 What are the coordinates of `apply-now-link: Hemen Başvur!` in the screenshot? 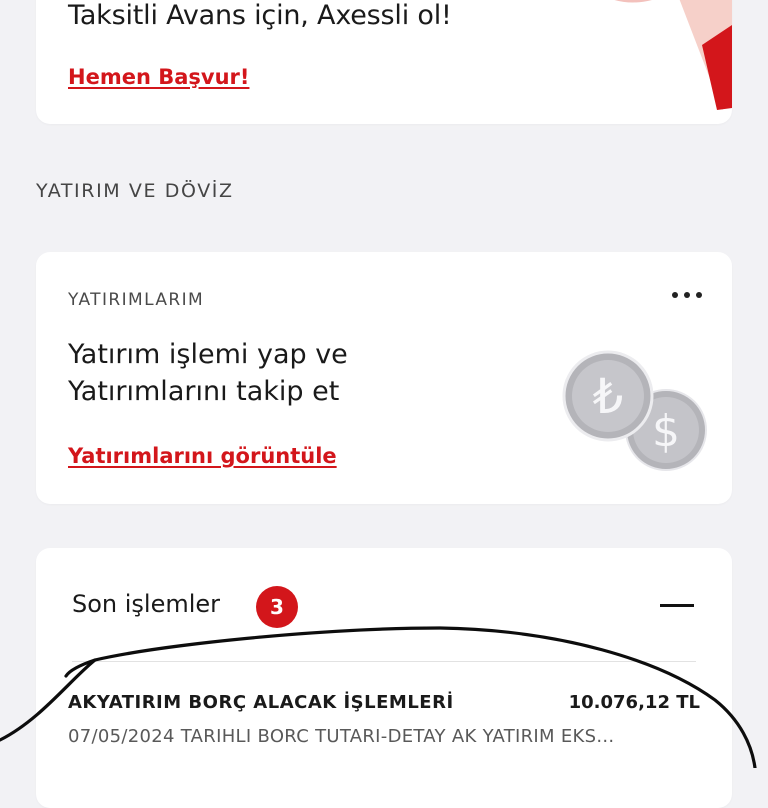 It's located at (158, 77).